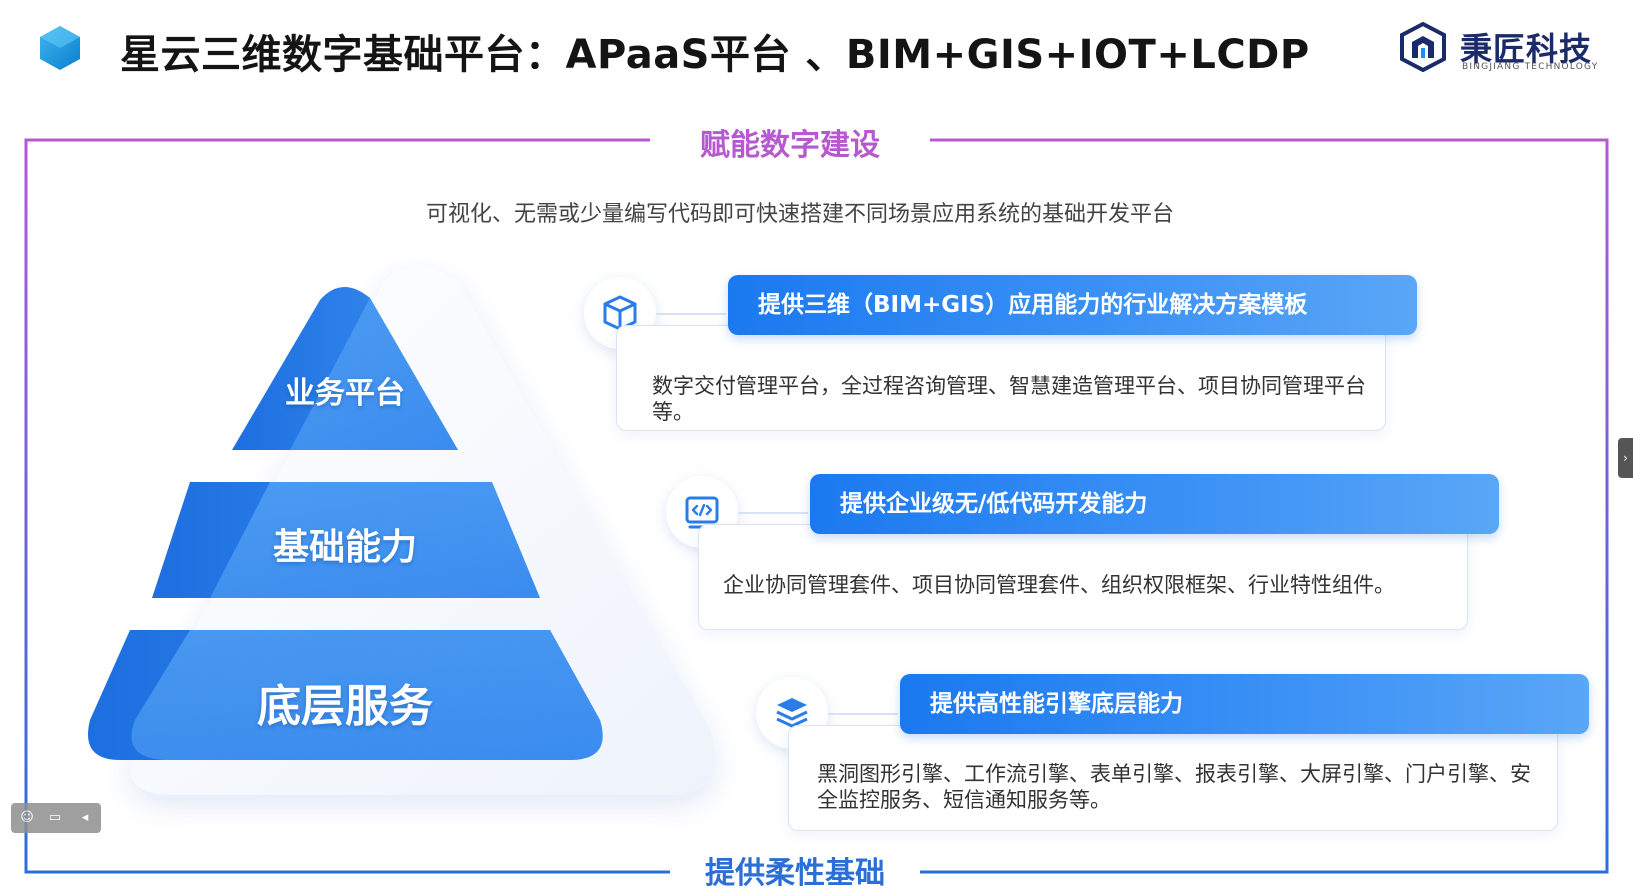 The image size is (1633, 892). Describe the element at coordinates (790, 142) in the screenshot. I see `frame-top-label: 赋能数字建设` at that location.